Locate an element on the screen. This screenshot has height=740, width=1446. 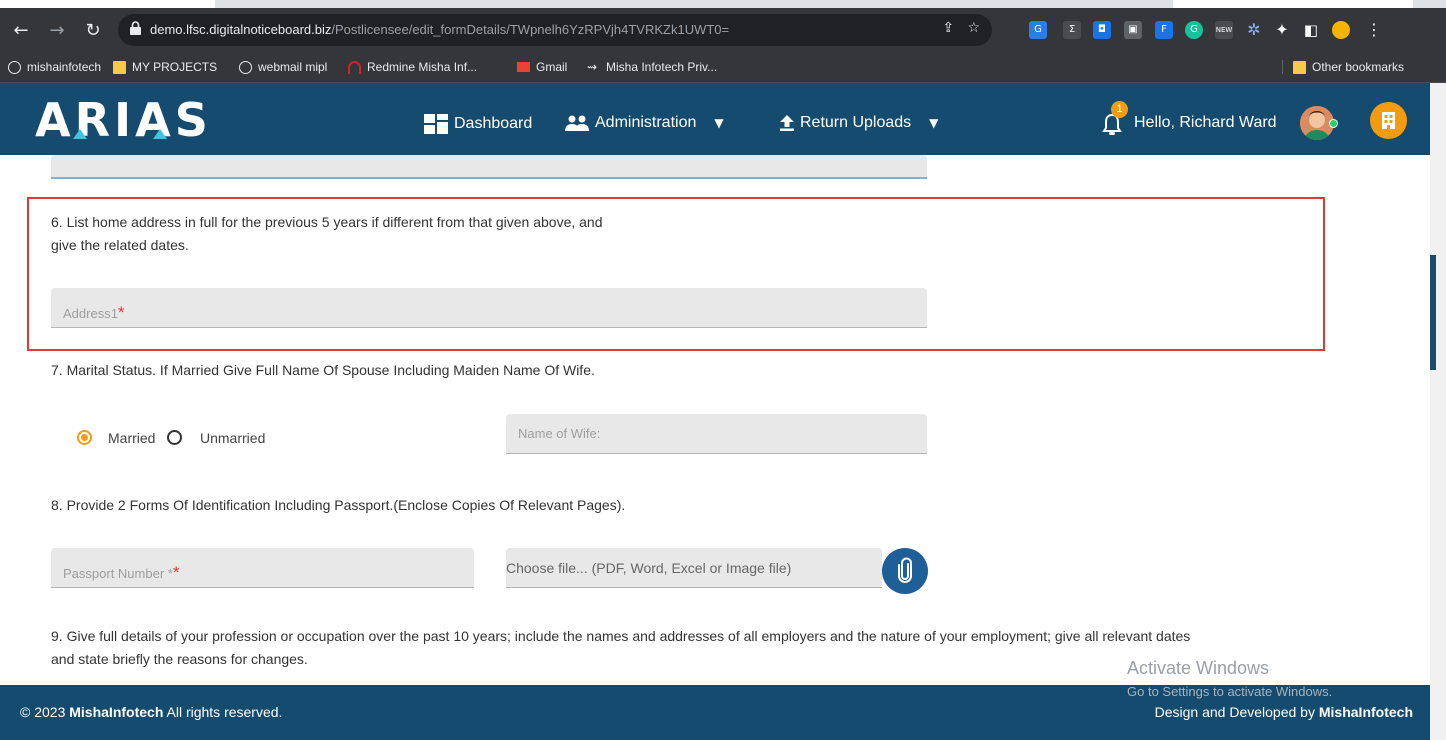
nav-administration: Administration ▼ is located at coordinates (644, 123).